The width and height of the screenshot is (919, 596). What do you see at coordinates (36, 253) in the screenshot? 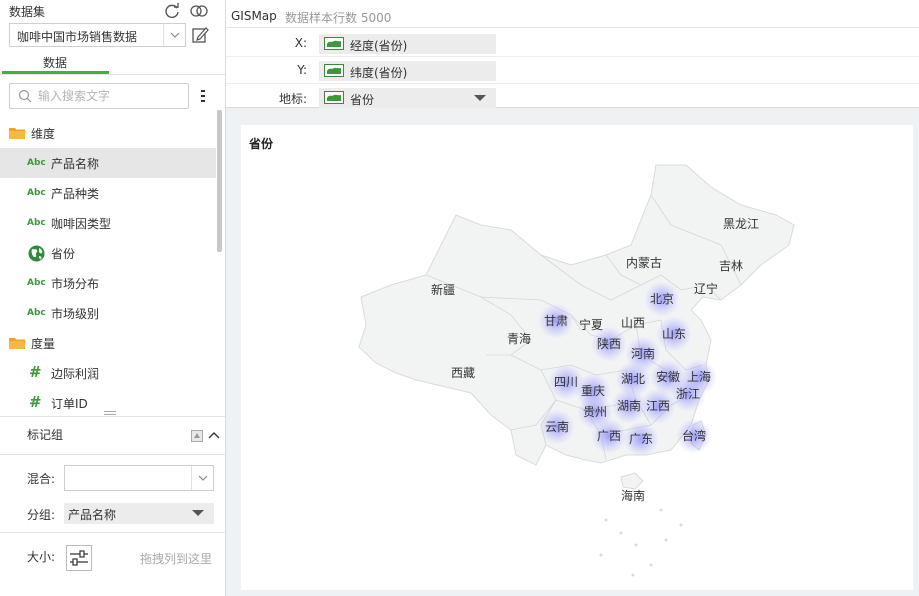
I see `globe-icon` at bounding box center [36, 253].